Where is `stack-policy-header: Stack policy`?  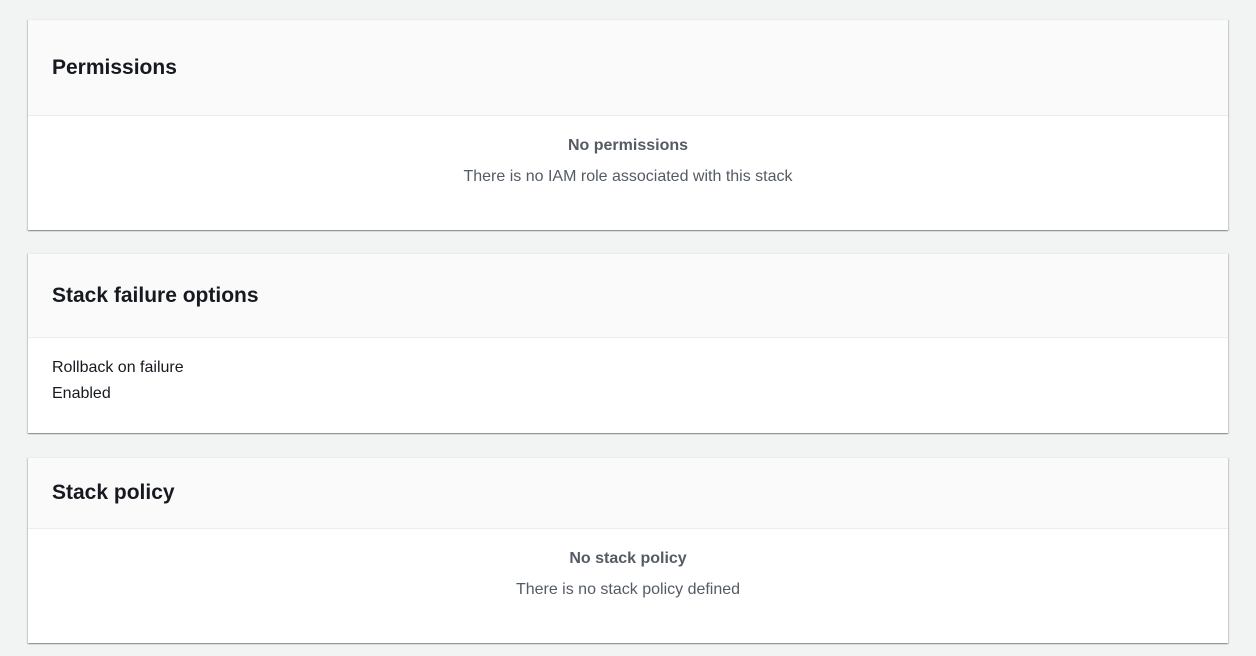 stack-policy-header: Stack policy is located at coordinates (628, 493).